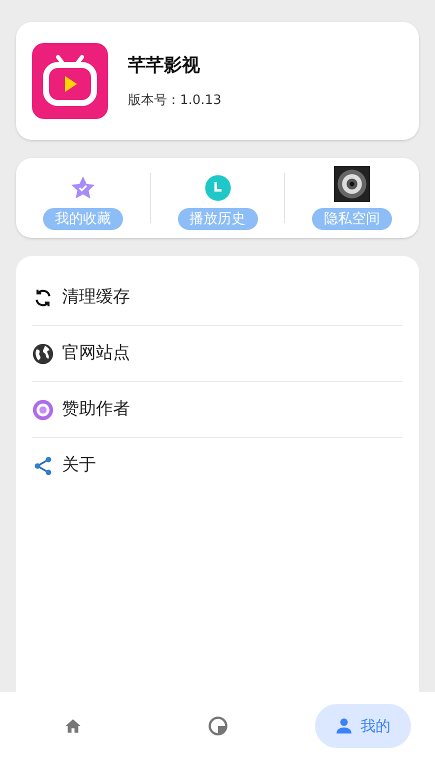  What do you see at coordinates (73, 726) in the screenshot?
I see `home-icon` at bounding box center [73, 726].